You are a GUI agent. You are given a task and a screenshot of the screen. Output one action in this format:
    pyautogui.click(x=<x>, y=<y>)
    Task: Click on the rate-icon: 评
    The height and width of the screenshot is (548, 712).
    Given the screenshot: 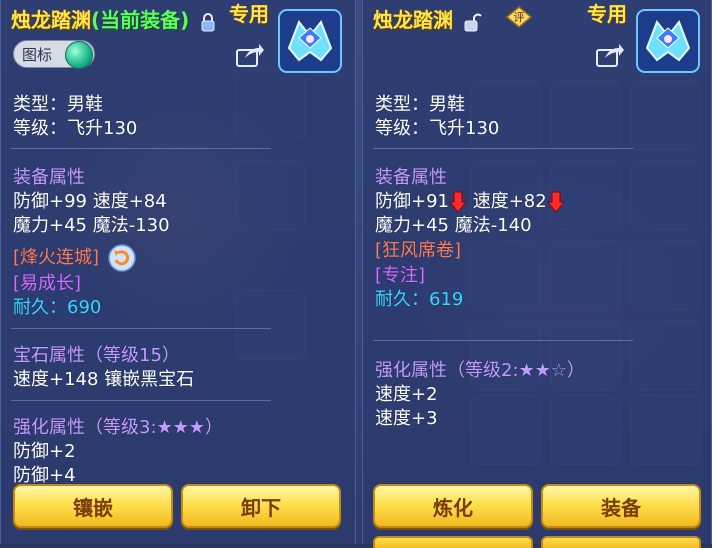 What is the action you would take?
    pyautogui.click(x=519, y=17)
    